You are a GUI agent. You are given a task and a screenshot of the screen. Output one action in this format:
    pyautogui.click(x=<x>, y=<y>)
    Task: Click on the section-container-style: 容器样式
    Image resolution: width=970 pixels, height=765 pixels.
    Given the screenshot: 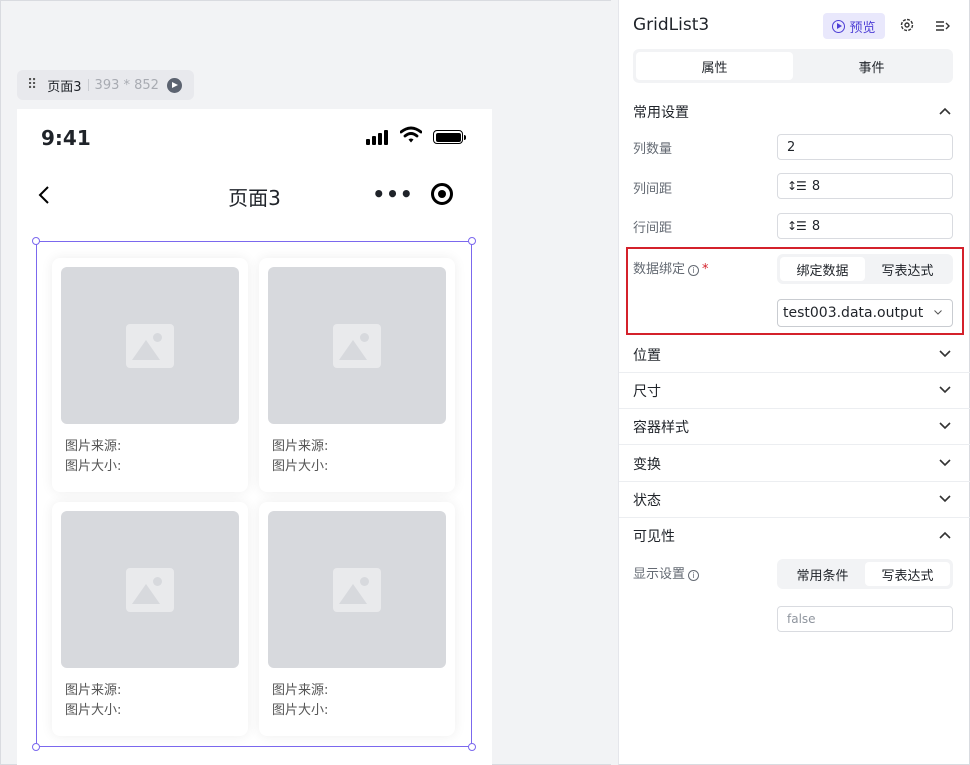 What is the action you would take?
    pyautogui.click(x=794, y=427)
    